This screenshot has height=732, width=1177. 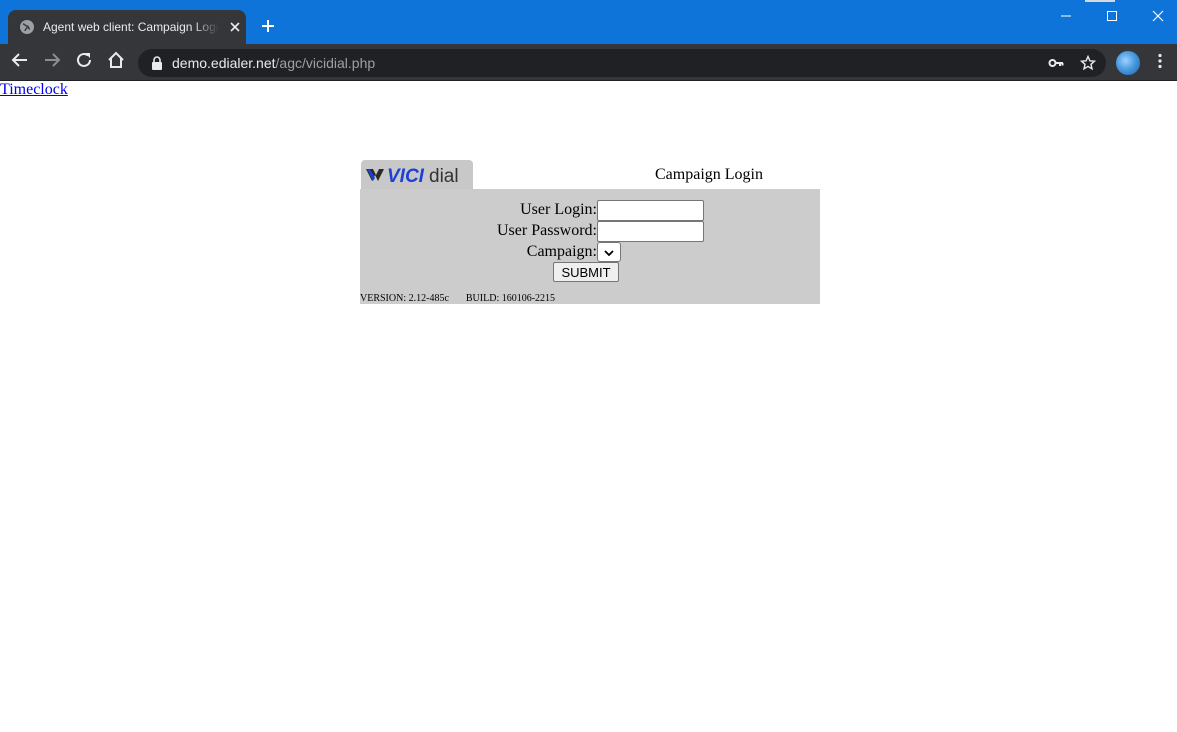 I want to click on timeclock-link: Timeclock, so click(x=34, y=90).